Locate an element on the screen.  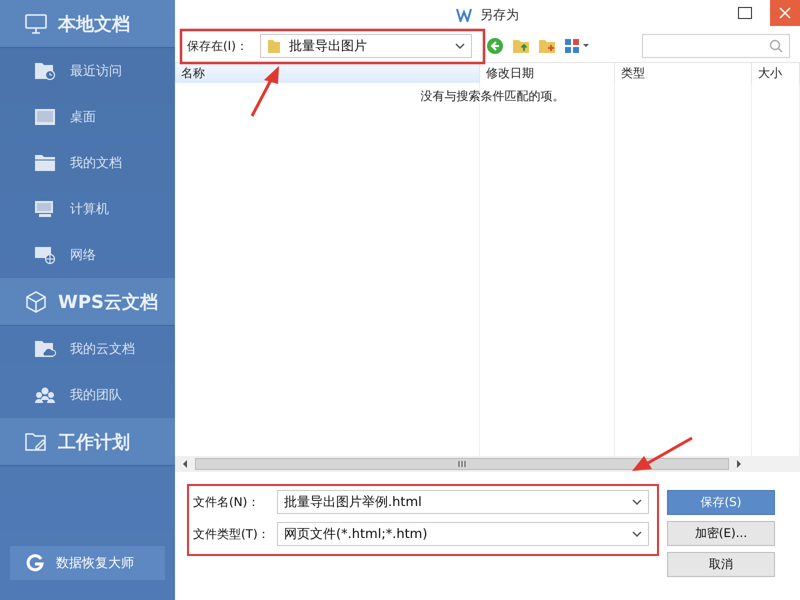
g-logo-icon is located at coordinates (35, 563).